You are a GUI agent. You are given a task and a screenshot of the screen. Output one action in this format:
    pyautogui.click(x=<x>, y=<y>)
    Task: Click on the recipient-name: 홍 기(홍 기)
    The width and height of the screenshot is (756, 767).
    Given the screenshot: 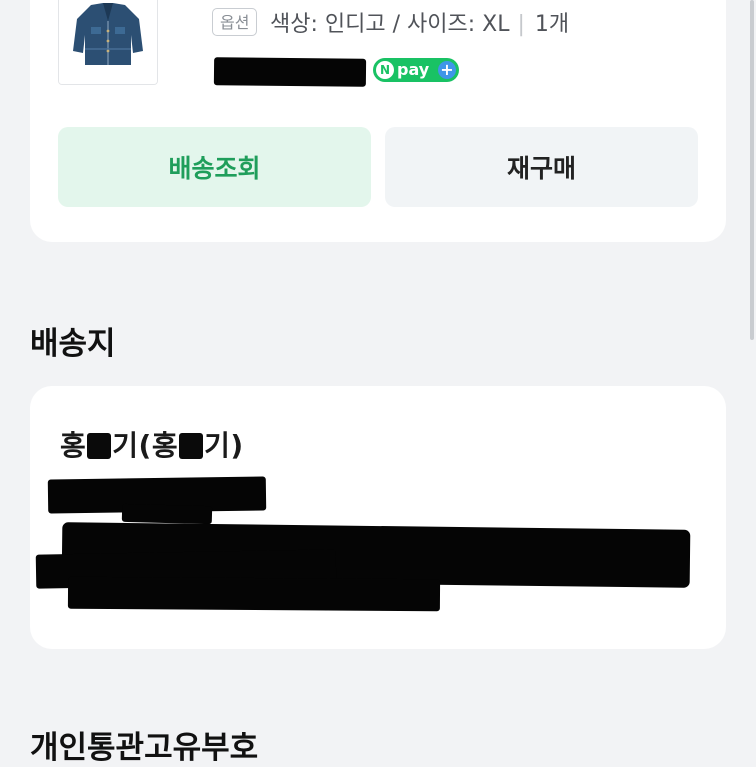 What is the action you would take?
    pyautogui.click(x=152, y=444)
    